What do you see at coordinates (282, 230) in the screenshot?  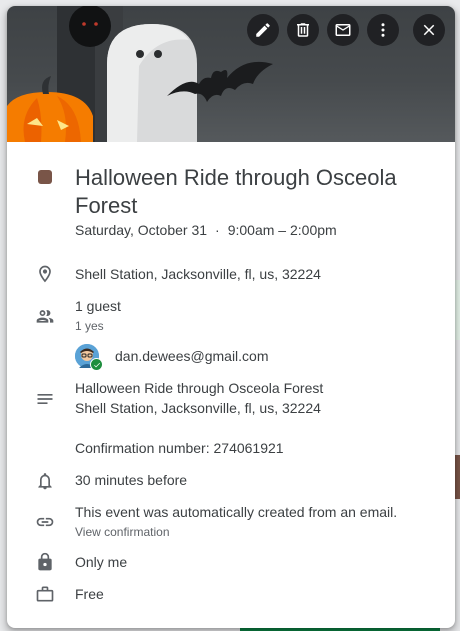 I see `event-time: 9:00am – 2:00pm` at bounding box center [282, 230].